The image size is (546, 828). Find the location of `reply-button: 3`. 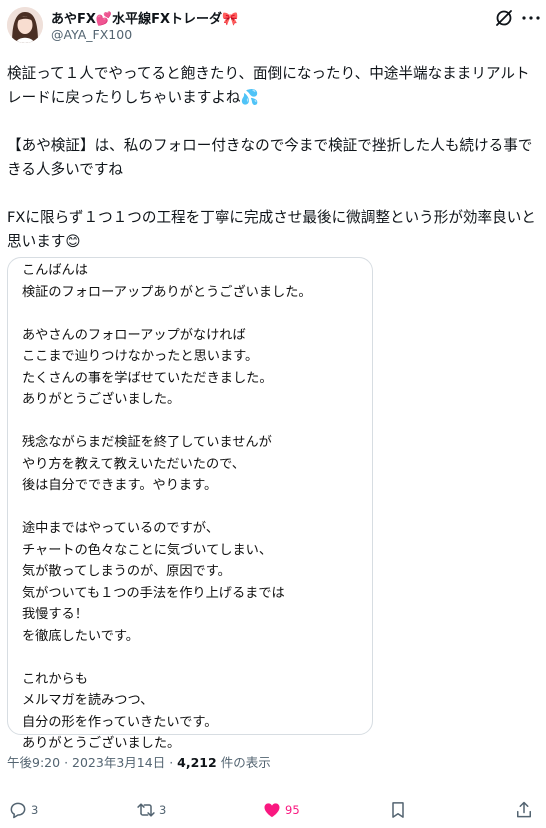

reply-button: 3 is located at coordinates (23, 810).